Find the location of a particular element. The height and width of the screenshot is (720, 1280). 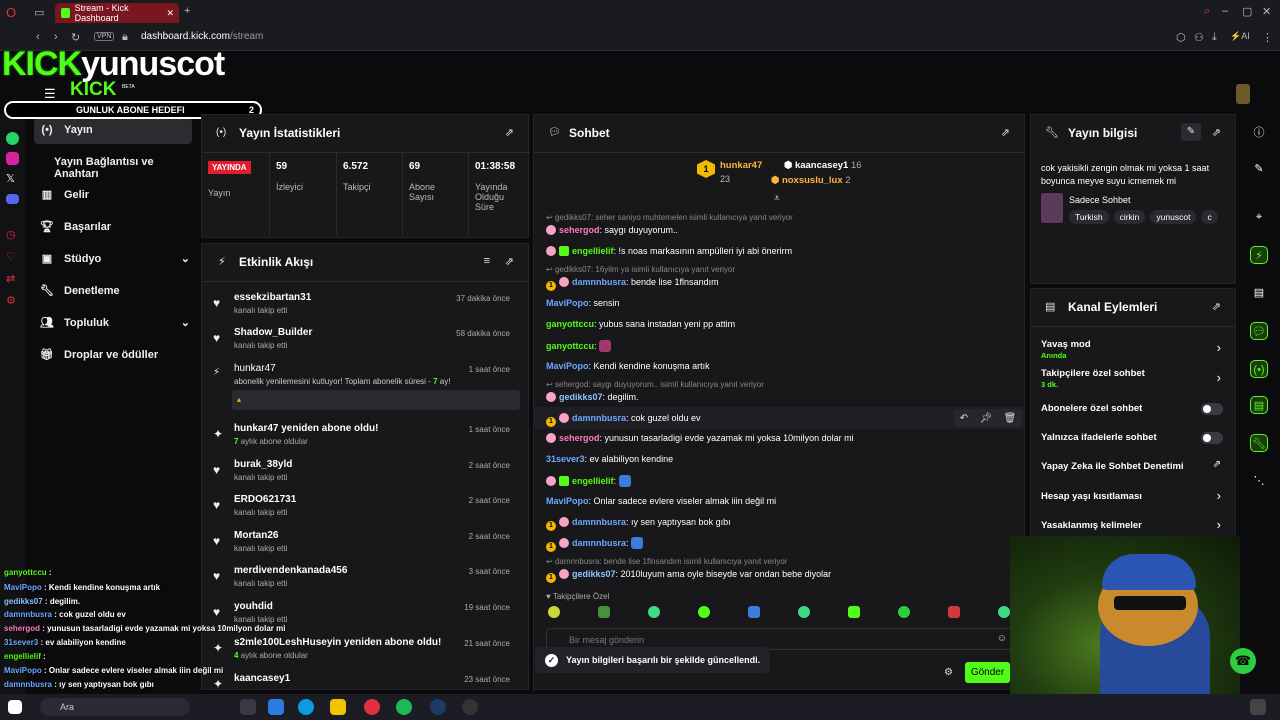

chat-message-hovered: 1 damnnbusra: cok guzel oldu ev ↶ 📌︎ 🗑︎ is located at coordinates (779, 418).